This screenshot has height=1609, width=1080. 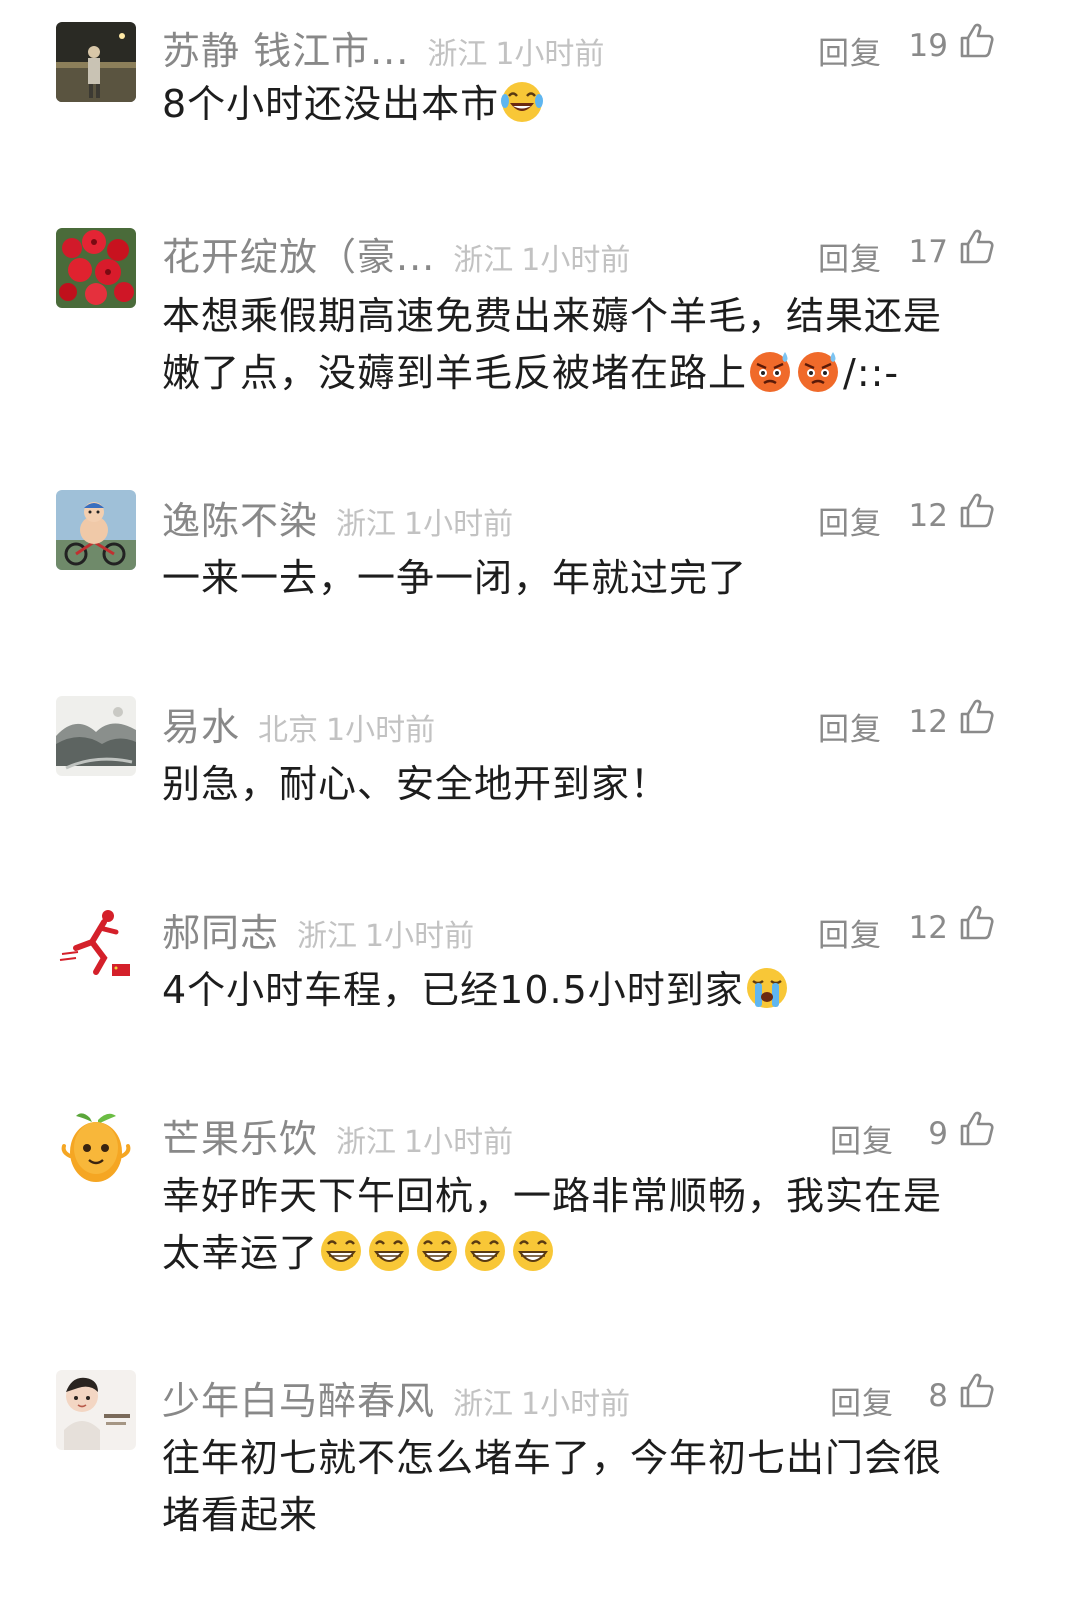 I want to click on comment-item: 逸陈不染 浙江 1小时前 回复 12 一来一去，一争一闭，年就过完了, so click(x=540, y=560).